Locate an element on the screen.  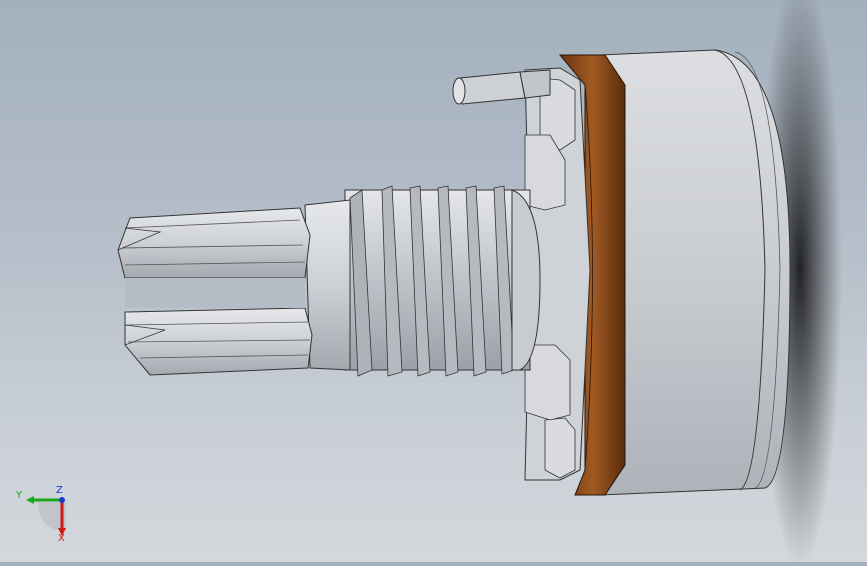
z-axis-dot is located at coordinates (62, 500).